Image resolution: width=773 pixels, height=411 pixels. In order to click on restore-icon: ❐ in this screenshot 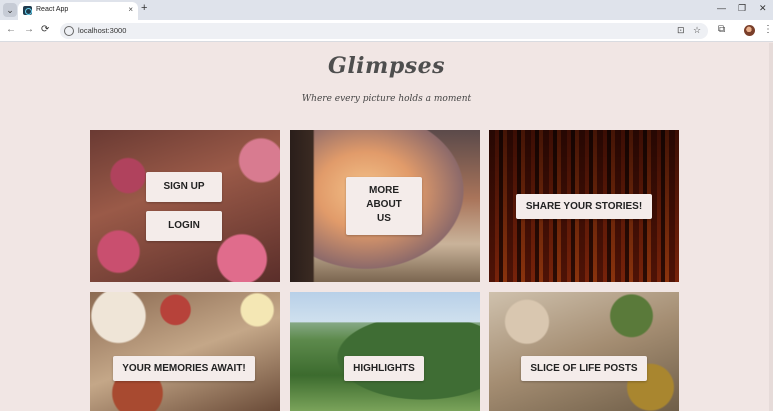, I will do `click(742, 8)`.